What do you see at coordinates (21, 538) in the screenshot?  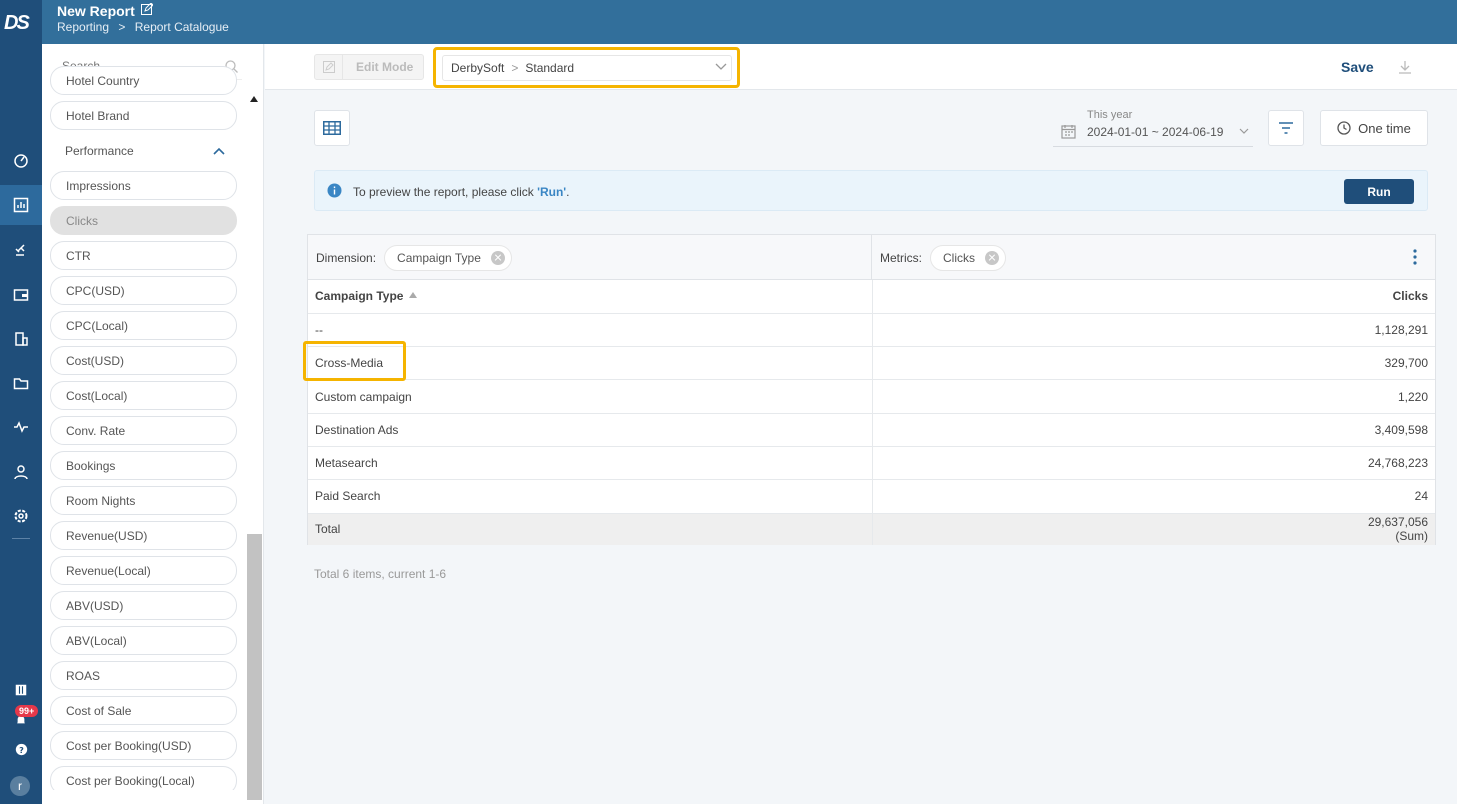 I see `rail-divider` at bounding box center [21, 538].